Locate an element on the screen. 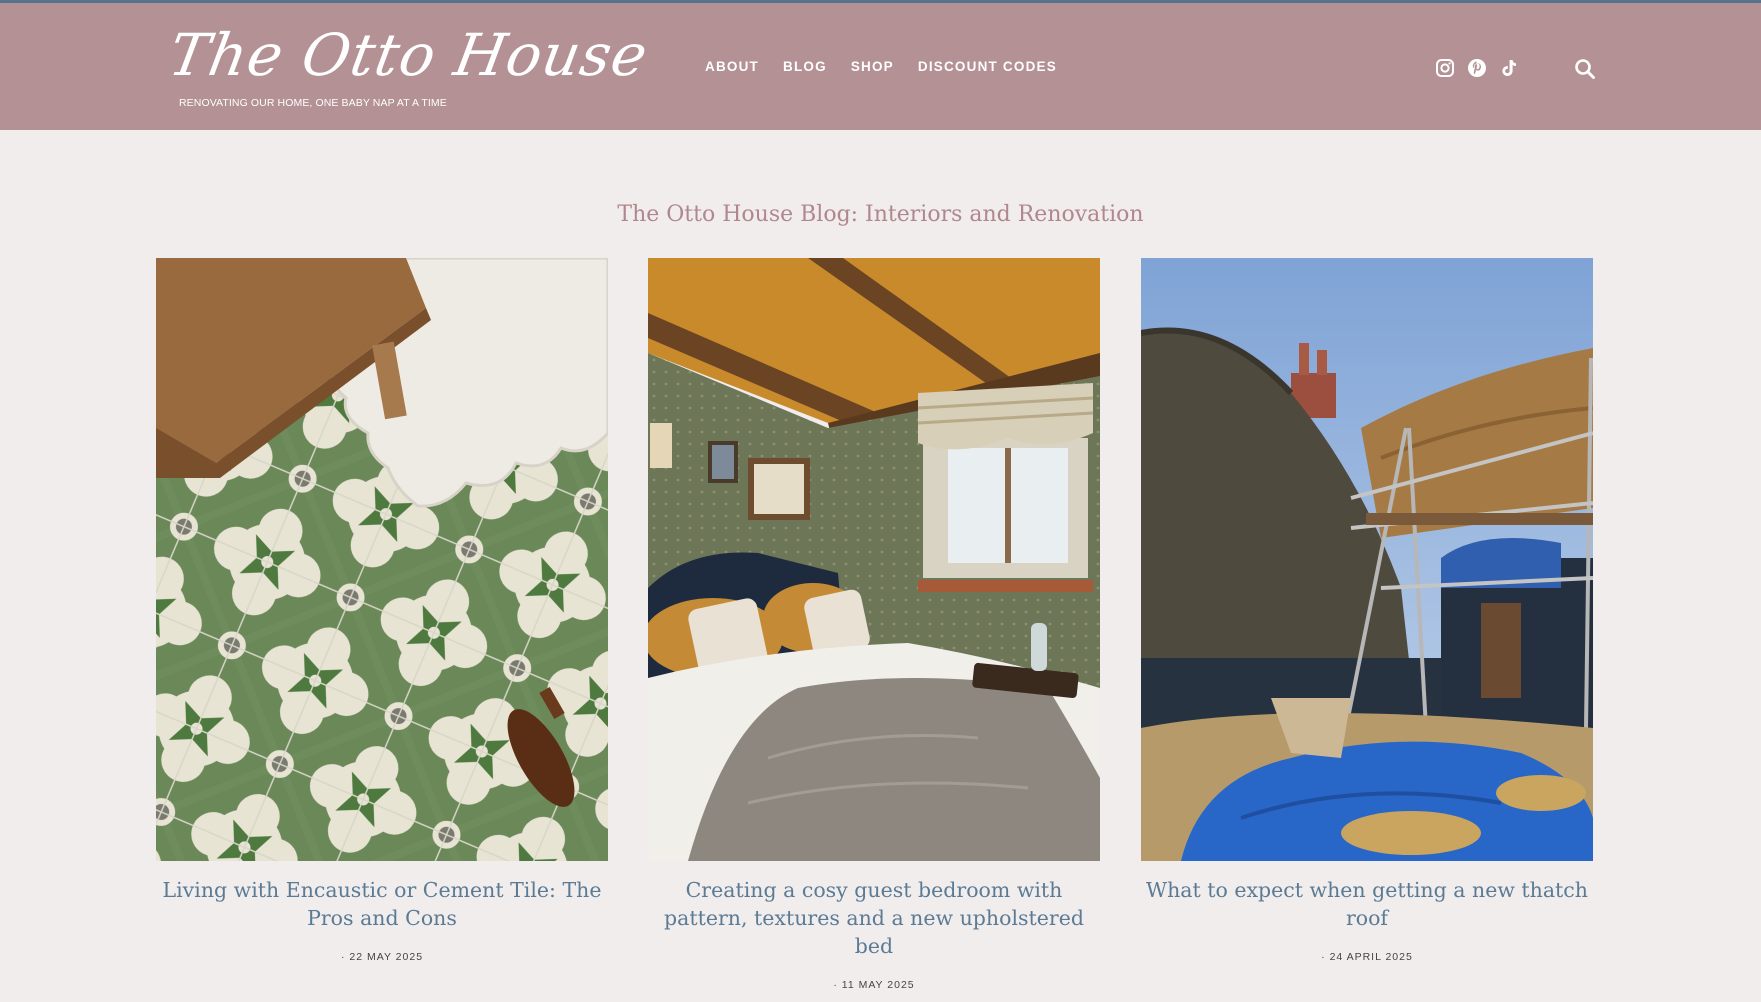 This screenshot has height=1002, width=1761. nav-item-blog: BLOG is located at coordinates (805, 66).